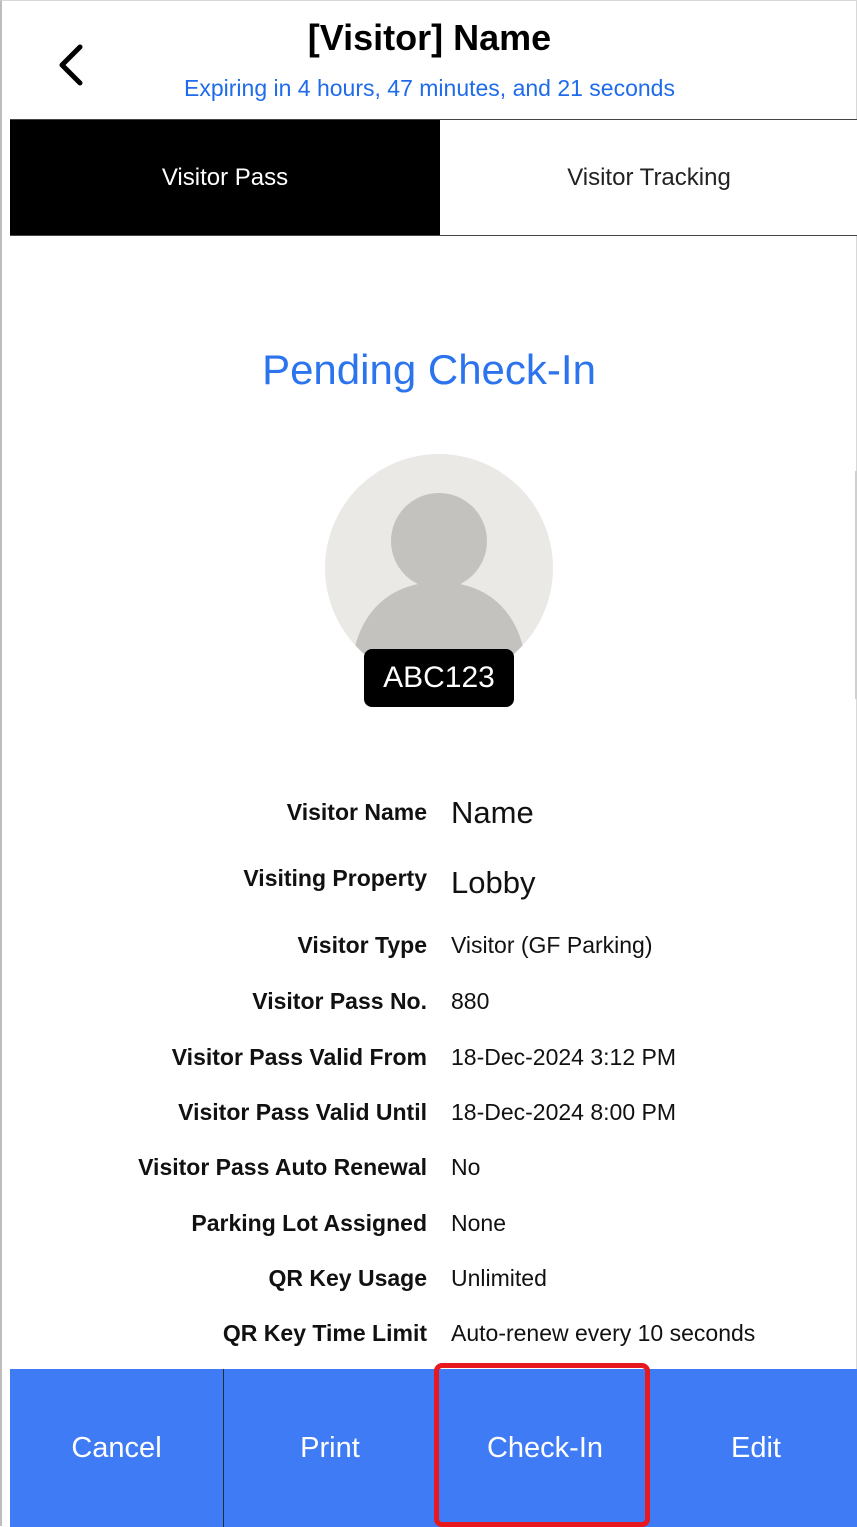 The width and height of the screenshot is (857, 1527). What do you see at coordinates (439, 587) in the screenshot?
I see `person-placeholder-icon` at bounding box center [439, 587].